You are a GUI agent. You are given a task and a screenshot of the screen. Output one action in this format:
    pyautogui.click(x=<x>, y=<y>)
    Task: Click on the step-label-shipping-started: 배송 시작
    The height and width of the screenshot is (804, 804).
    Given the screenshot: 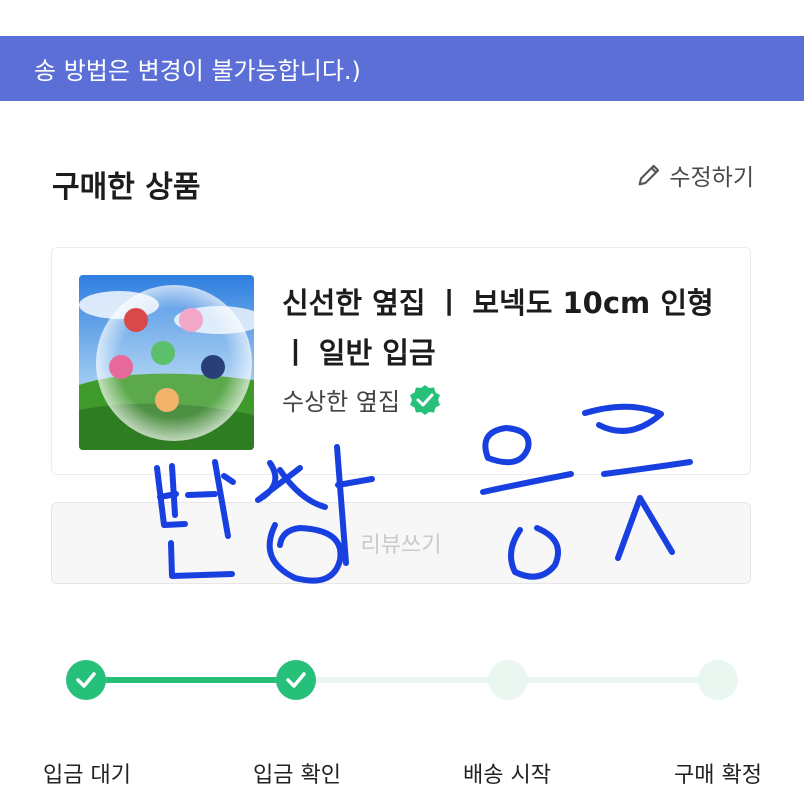 What is the action you would take?
    pyautogui.click(x=507, y=775)
    